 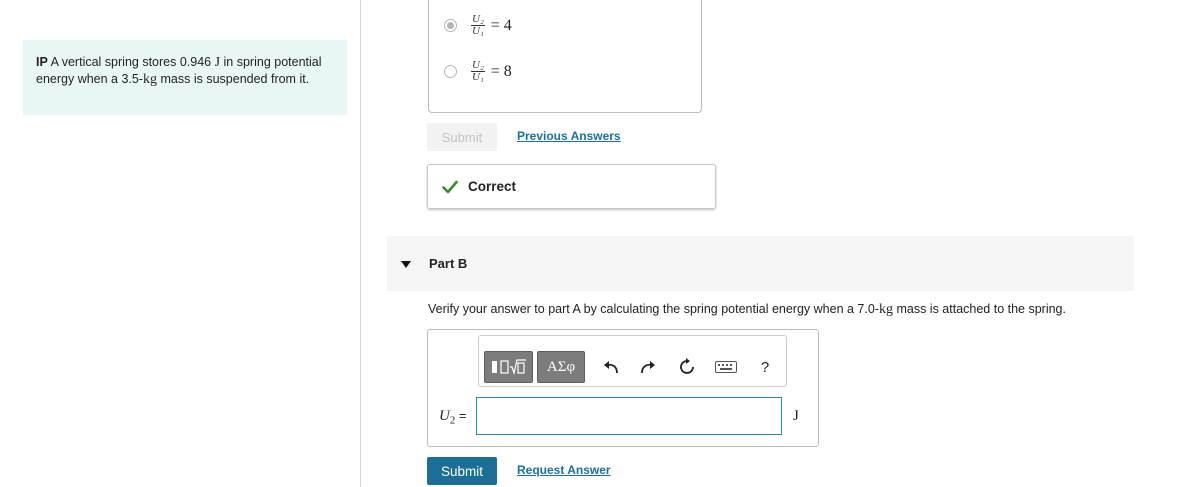 I want to click on multiple-choice-box: U₂ U₁ = 4 U₂ U₁ = 8, so click(x=565, y=56).